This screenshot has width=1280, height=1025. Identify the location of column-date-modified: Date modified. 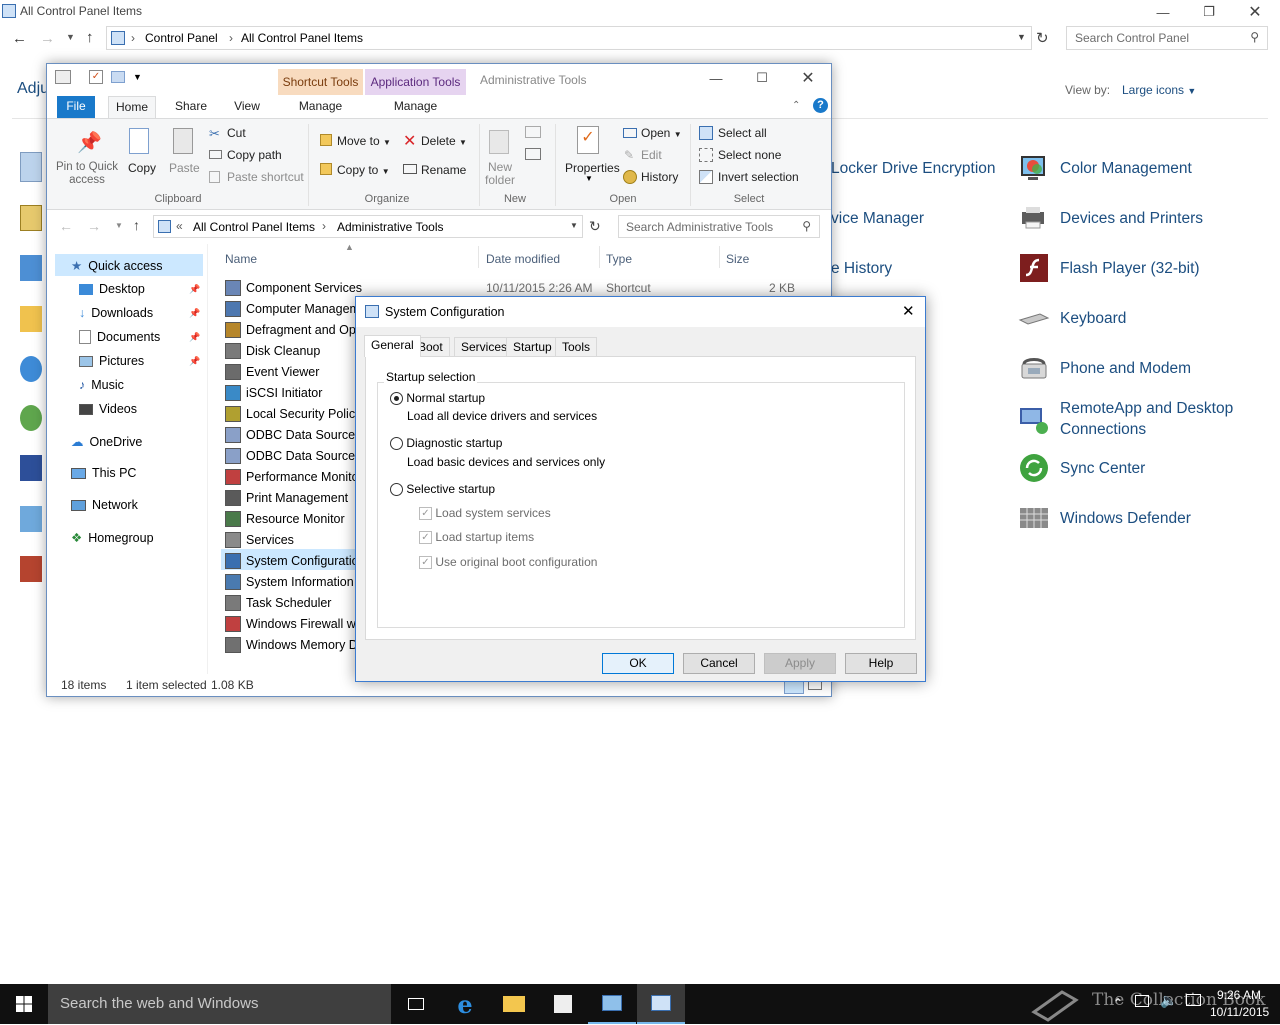
(523, 259).